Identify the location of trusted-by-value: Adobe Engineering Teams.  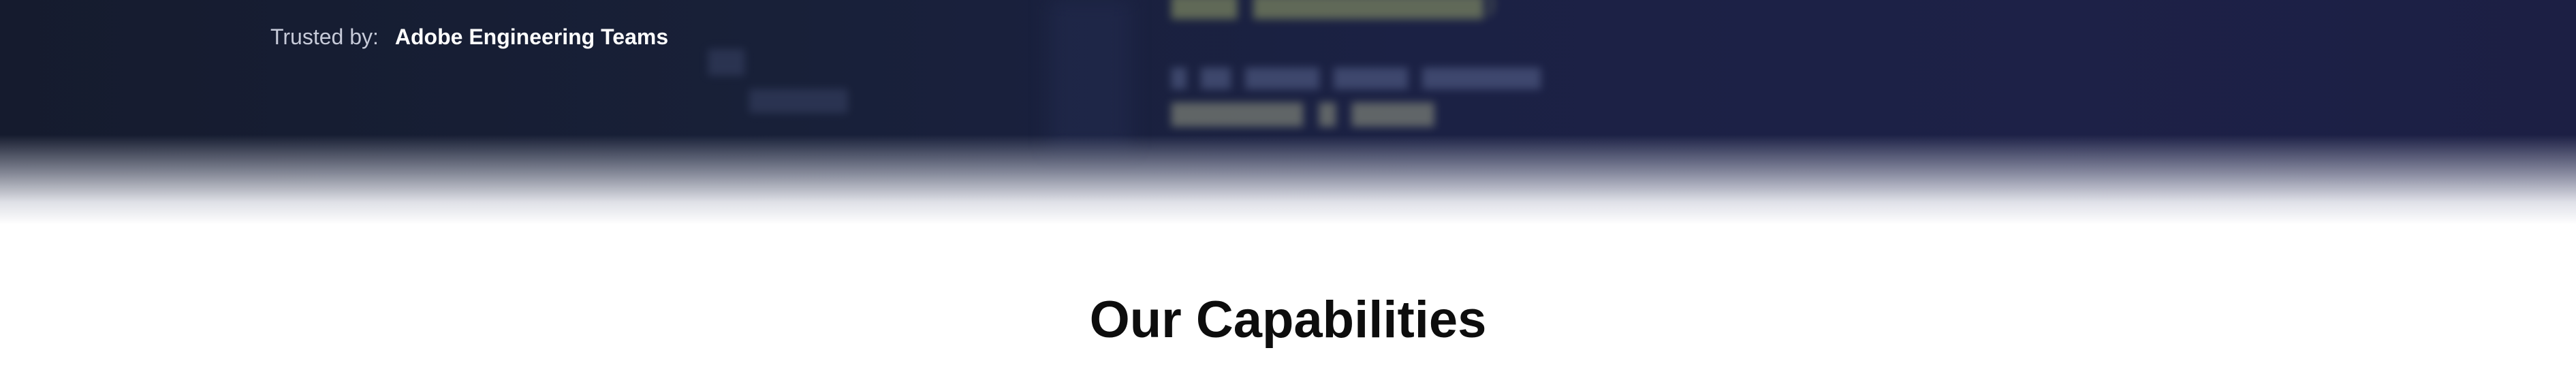
(531, 37).